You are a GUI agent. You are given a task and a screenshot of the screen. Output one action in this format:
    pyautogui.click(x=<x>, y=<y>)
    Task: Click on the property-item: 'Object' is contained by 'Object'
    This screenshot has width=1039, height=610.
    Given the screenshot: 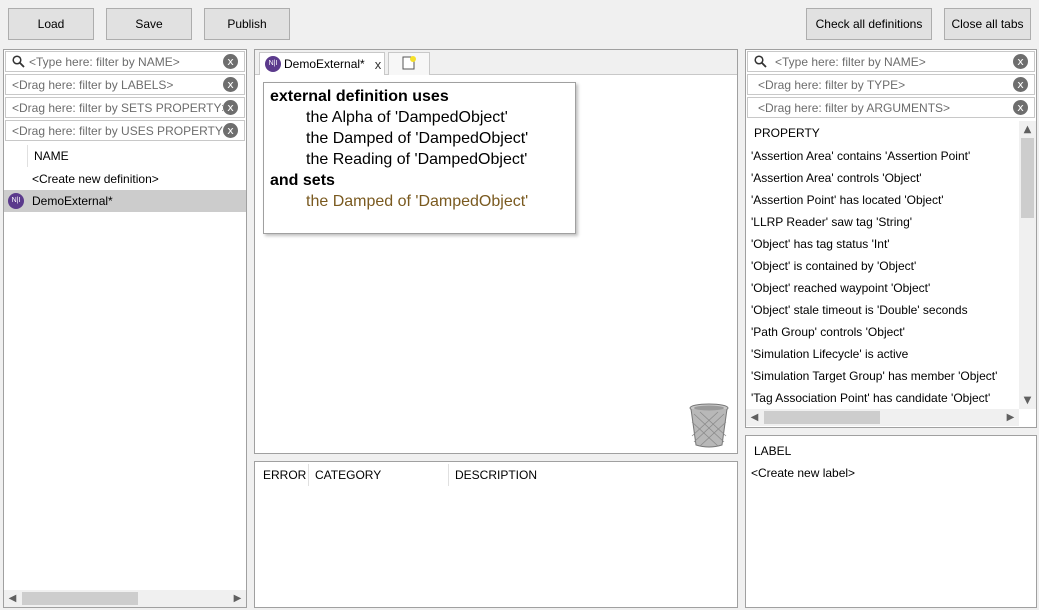 What is the action you would take?
    pyautogui.click(x=833, y=266)
    